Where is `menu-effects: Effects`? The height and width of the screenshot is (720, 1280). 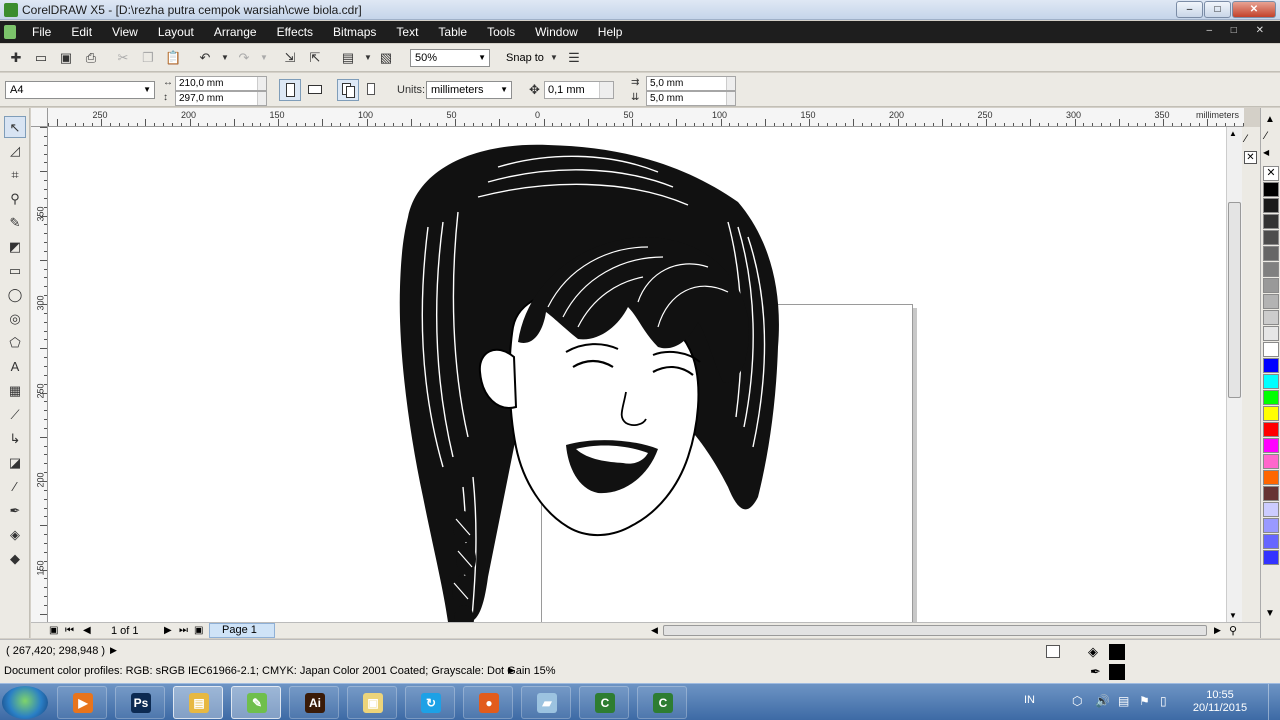
menu-effects: Effects is located at coordinates (295, 32).